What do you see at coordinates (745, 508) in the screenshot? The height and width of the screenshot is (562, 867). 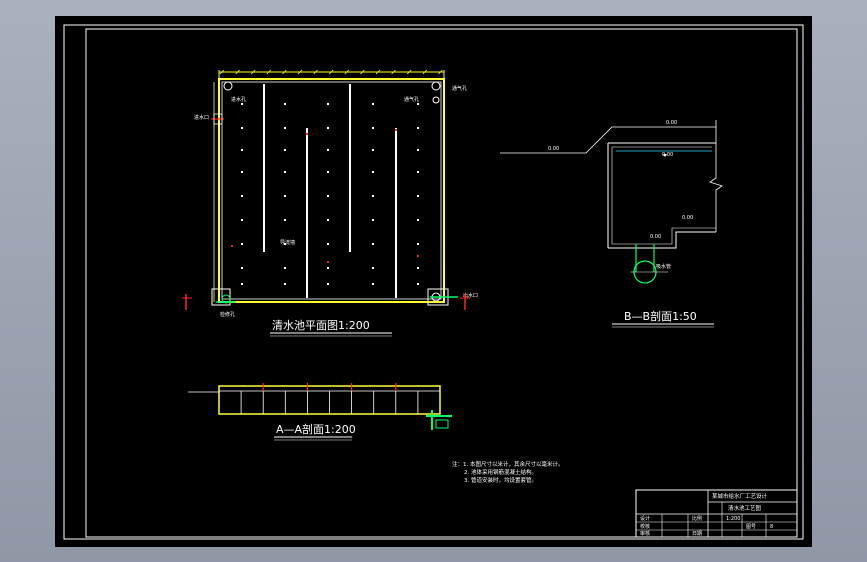 I see `drawing-name: 清水池工艺图` at bounding box center [745, 508].